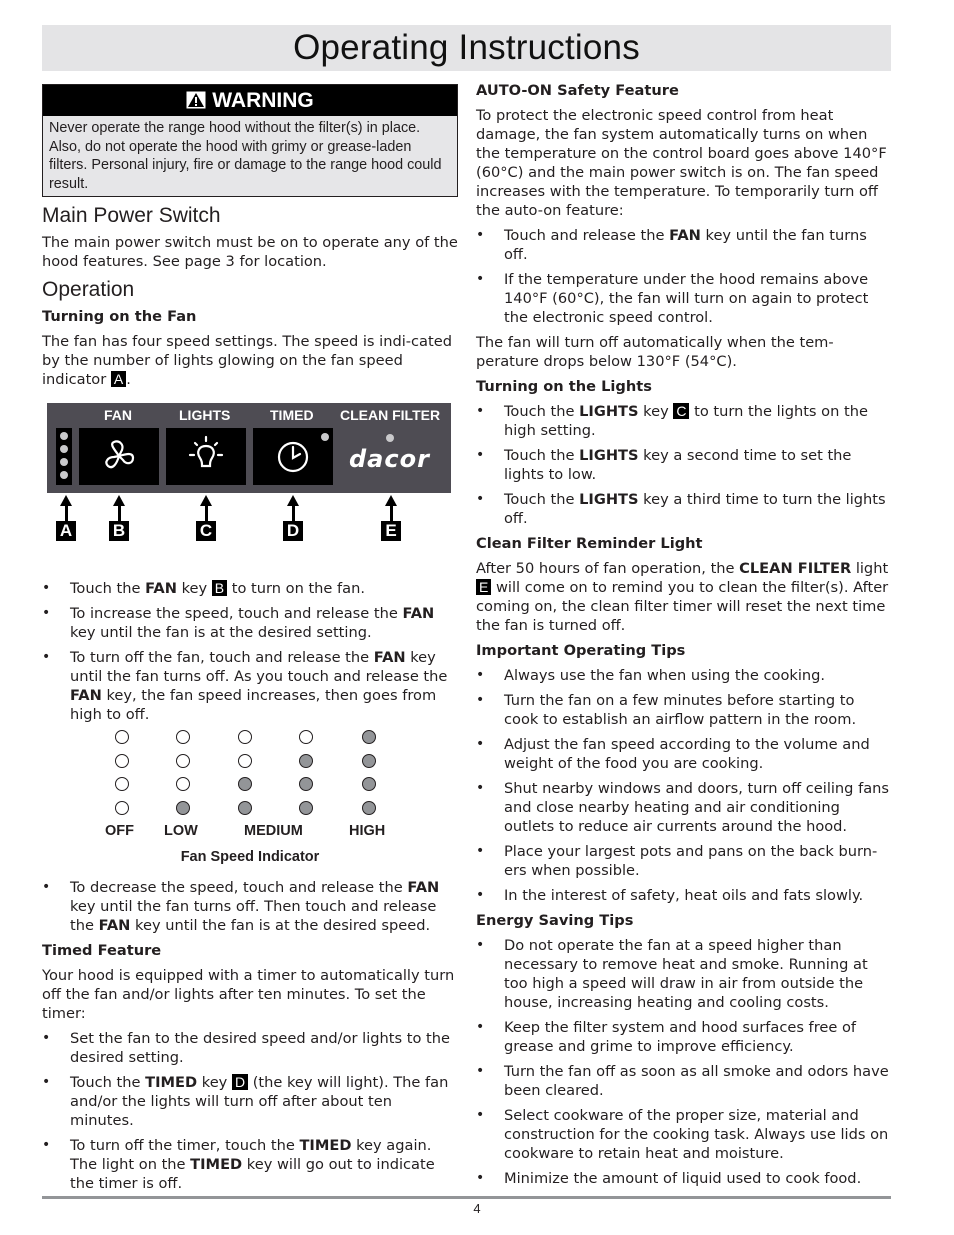 This screenshot has width=954, height=1235. Describe the element at coordinates (66, 531) in the screenshot. I see `callout-letter: A` at that location.